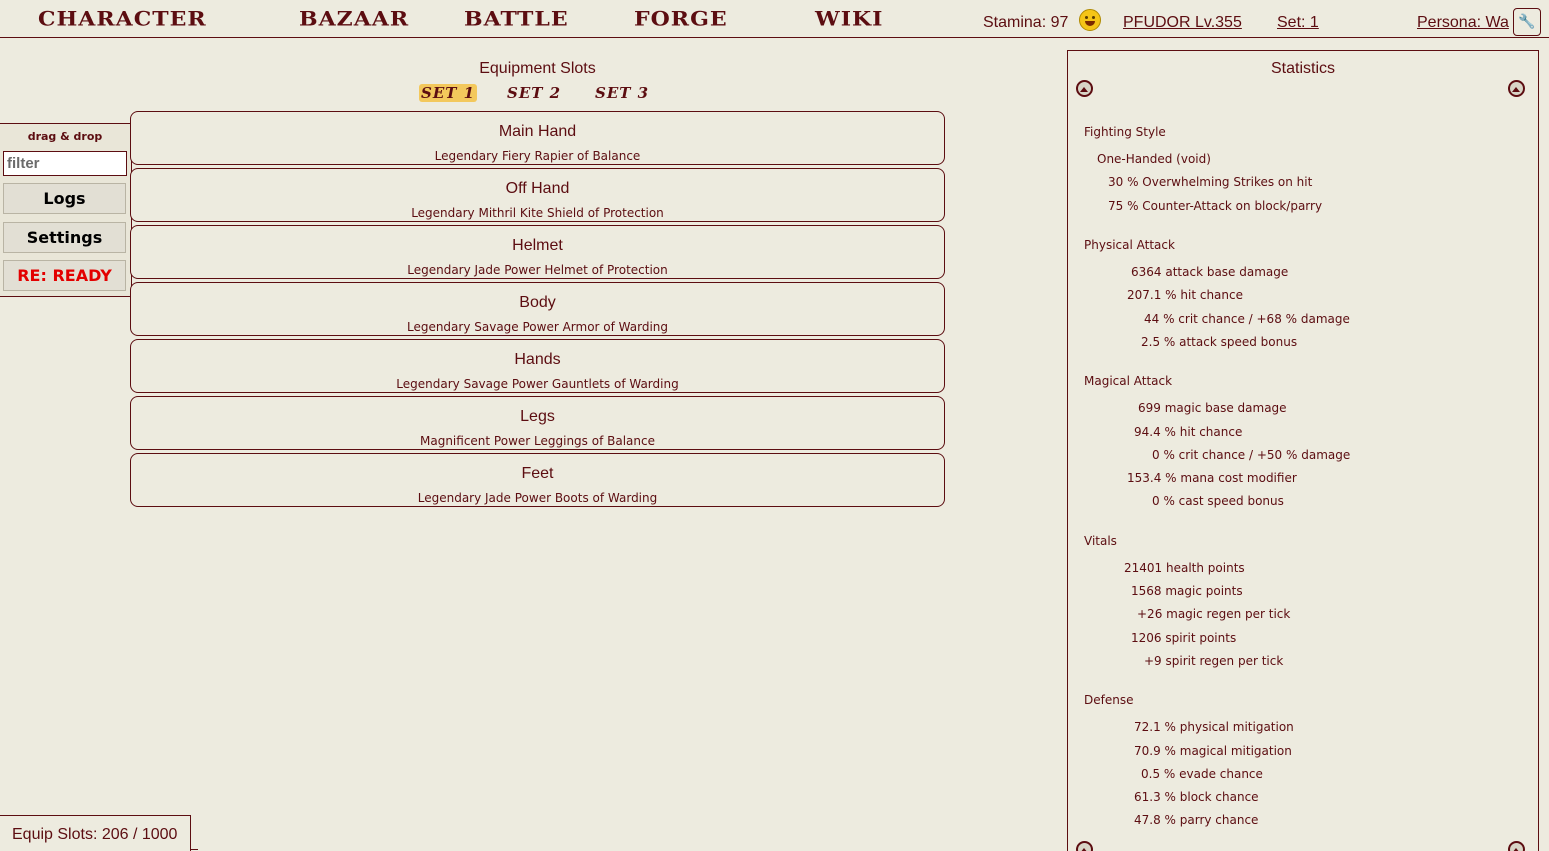  I want to click on slot-item: Magnificent Power Leggings of Balance, so click(537, 441).